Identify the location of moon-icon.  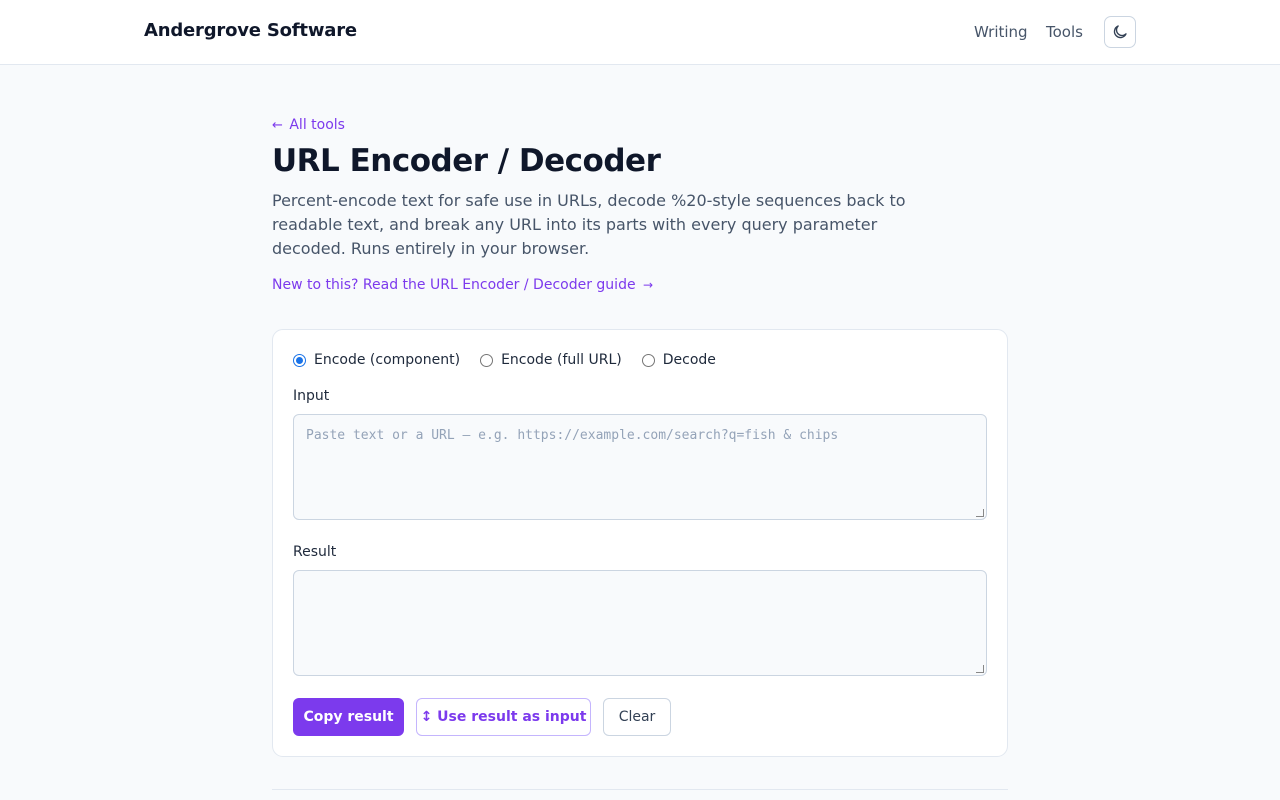
(1120, 32).